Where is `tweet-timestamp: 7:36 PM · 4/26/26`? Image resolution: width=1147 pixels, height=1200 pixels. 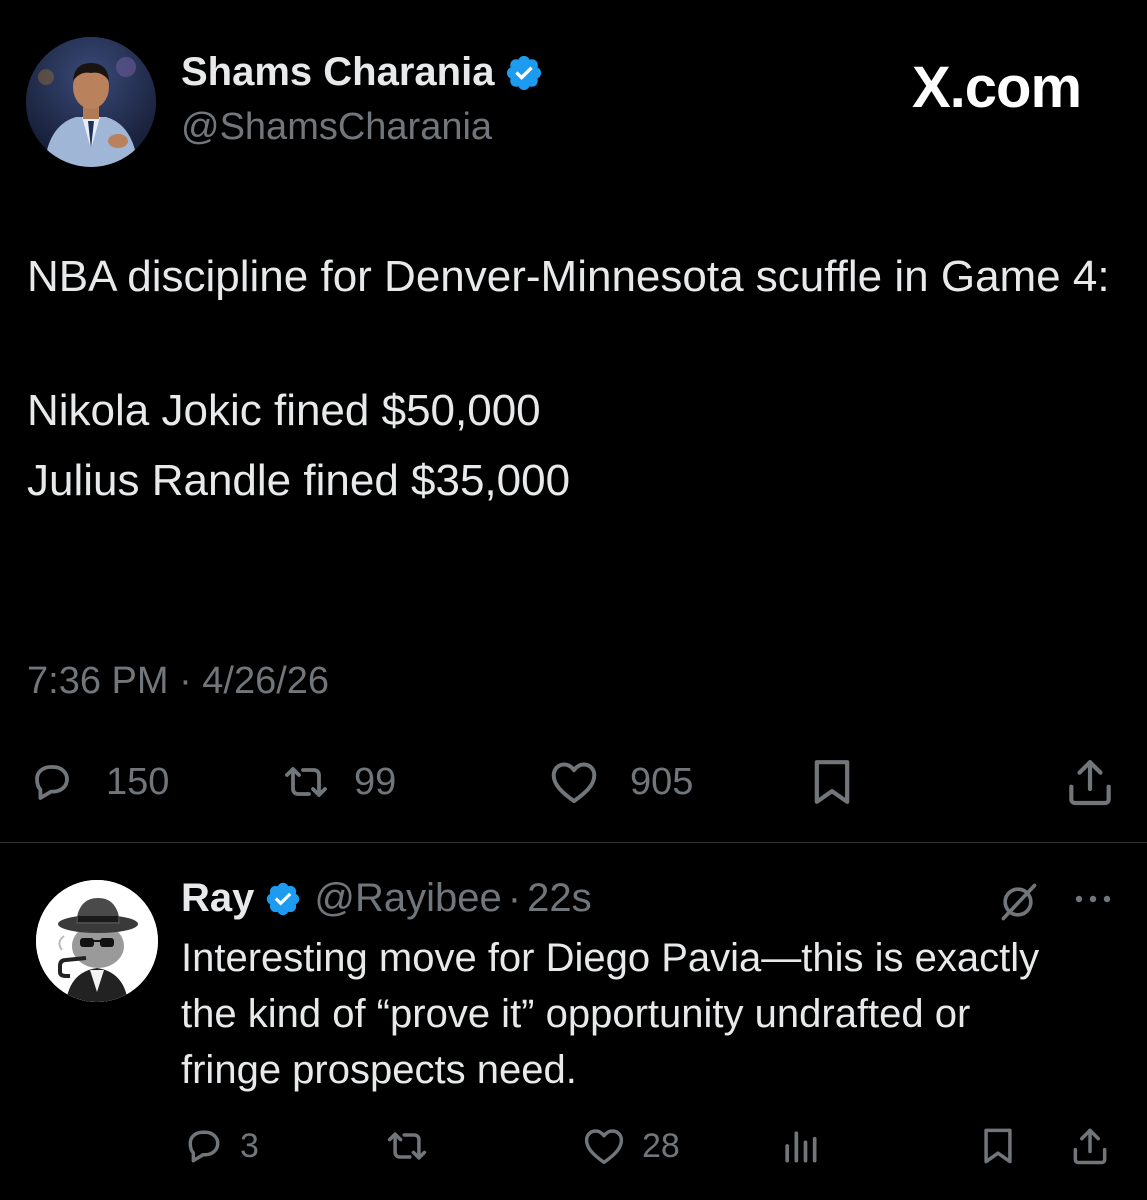 tweet-timestamp: 7:36 PM · 4/26/26 is located at coordinates (178, 681).